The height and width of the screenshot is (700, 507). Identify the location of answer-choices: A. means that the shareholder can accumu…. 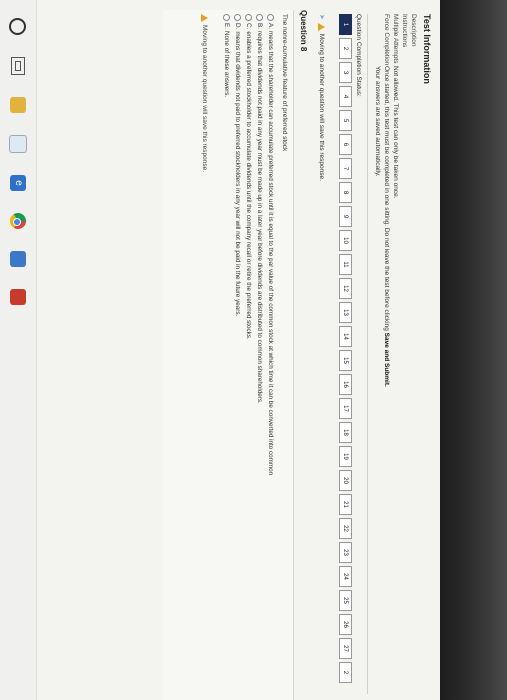
(248, 244).